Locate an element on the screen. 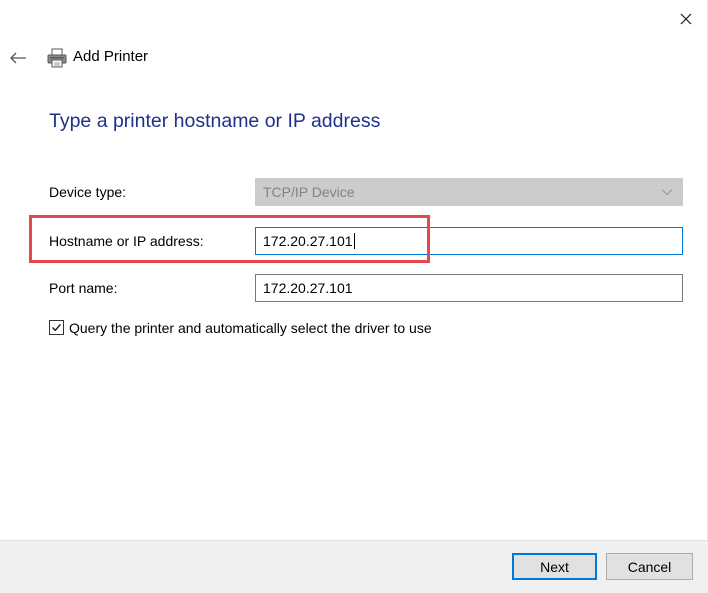  next-button: Next is located at coordinates (554, 566).